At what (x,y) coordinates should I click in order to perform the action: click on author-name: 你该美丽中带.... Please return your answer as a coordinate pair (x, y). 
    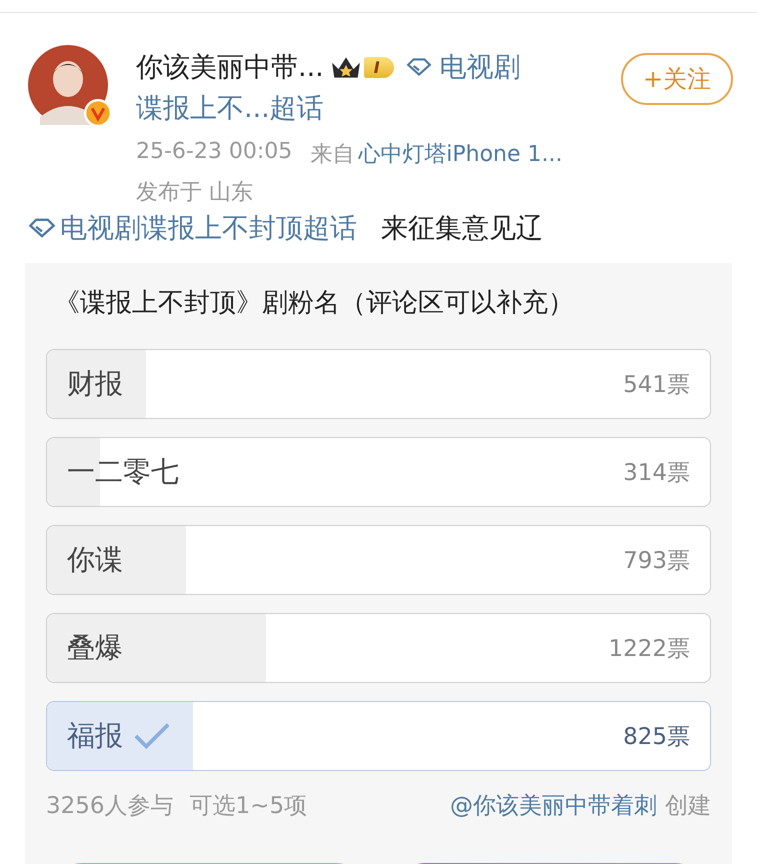
    Looking at the image, I should click on (230, 67).